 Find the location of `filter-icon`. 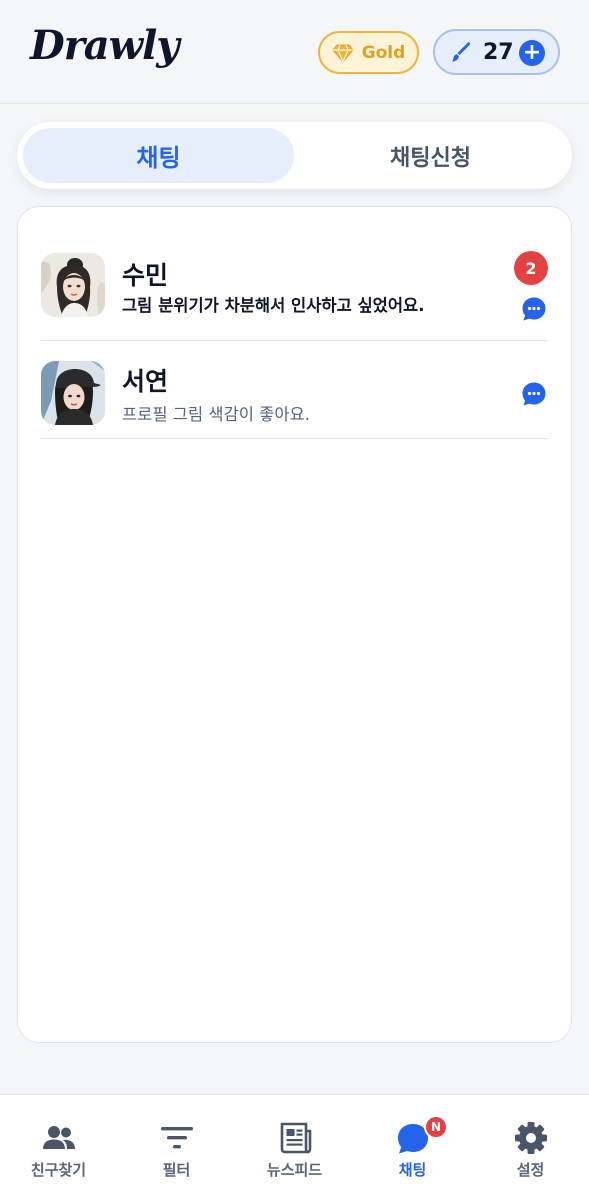

filter-icon is located at coordinates (176, 1138).